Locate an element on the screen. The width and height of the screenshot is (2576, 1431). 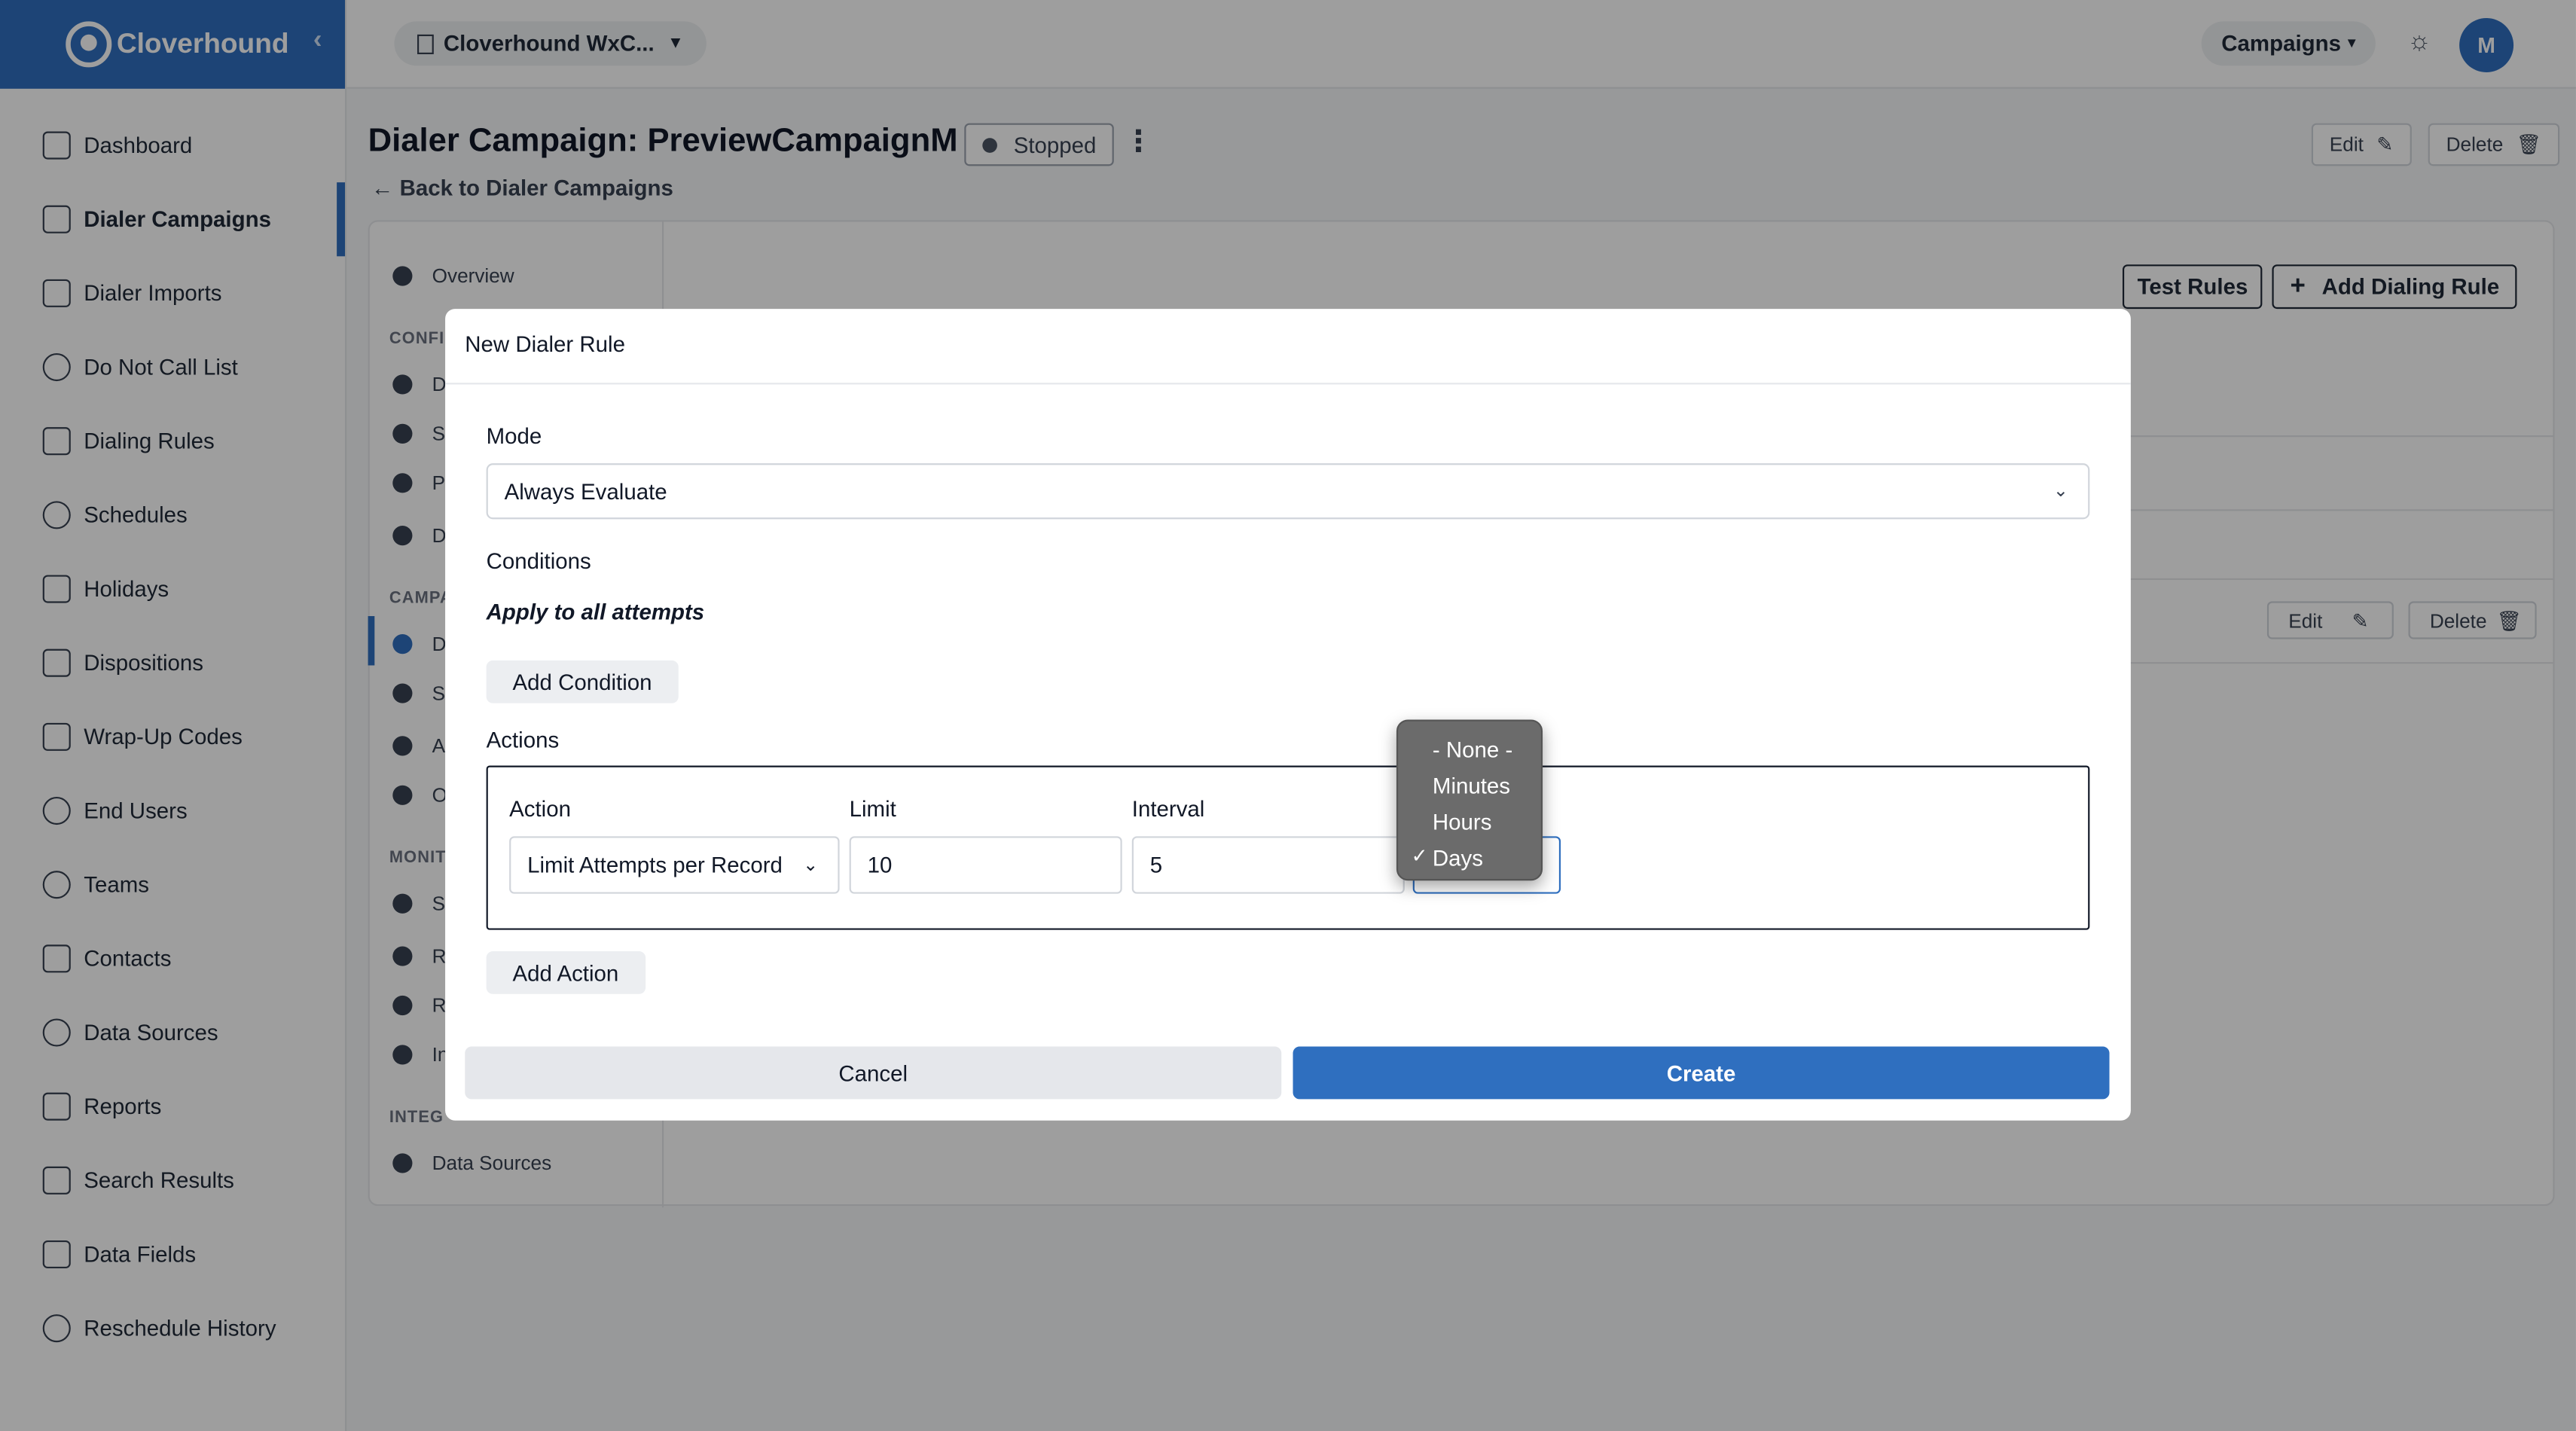
dropdown-option-days: ✓ Days is located at coordinates (1469, 858).